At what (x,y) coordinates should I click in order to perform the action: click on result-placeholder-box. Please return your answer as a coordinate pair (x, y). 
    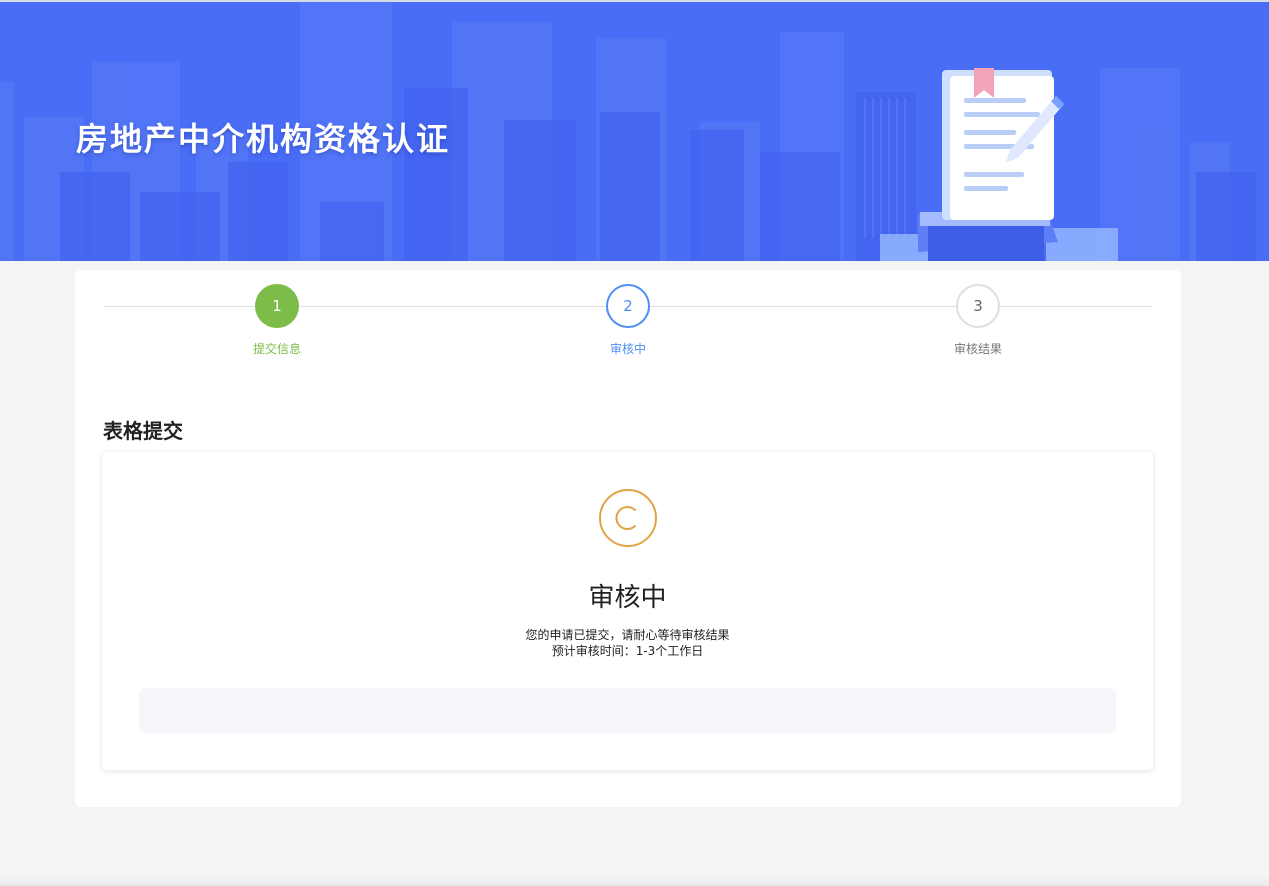
    Looking at the image, I should click on (627, 710).